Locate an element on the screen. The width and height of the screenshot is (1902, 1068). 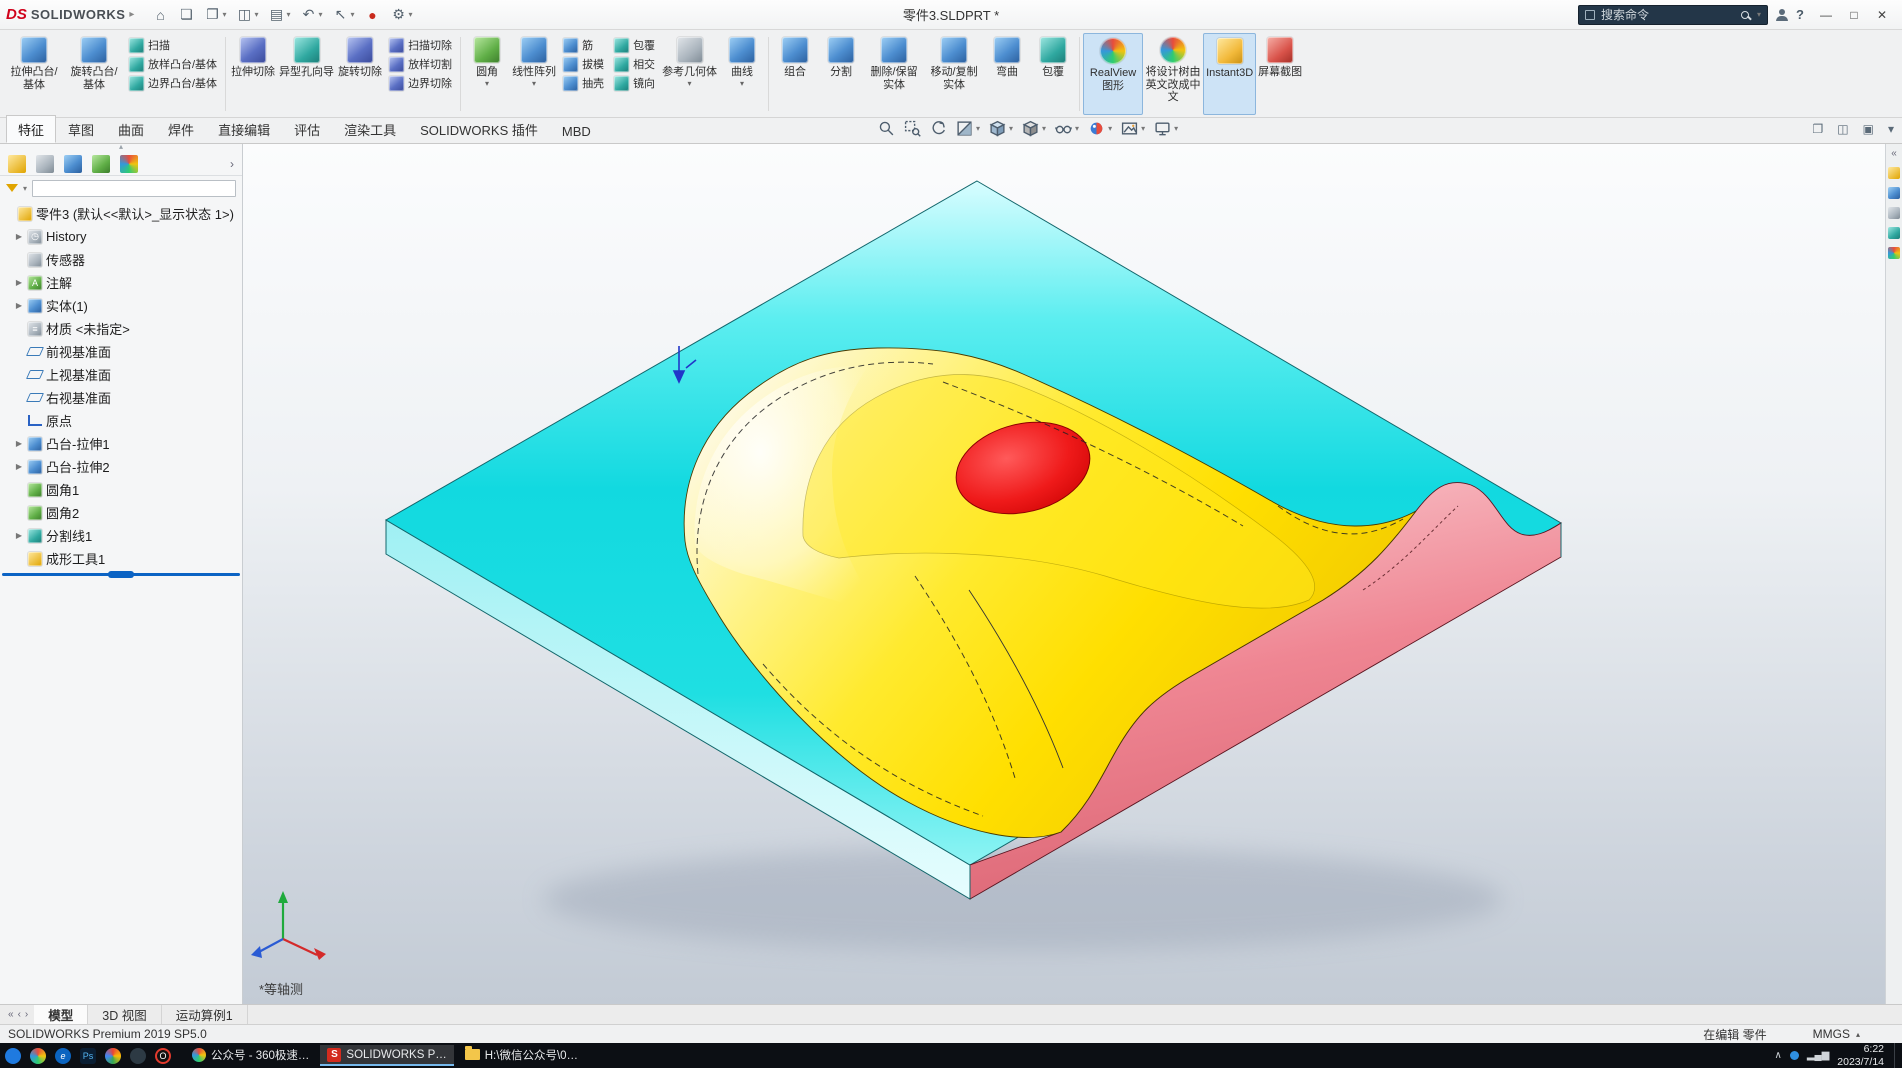
pane-maximize-icon: ▣ is located at coordinates (1868, 129).